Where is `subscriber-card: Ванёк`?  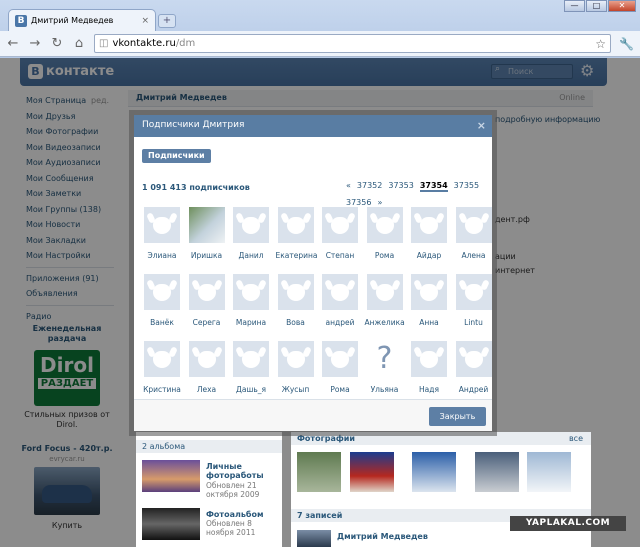
subscriber-card: Ванёк is located at coordinates (162, 300).